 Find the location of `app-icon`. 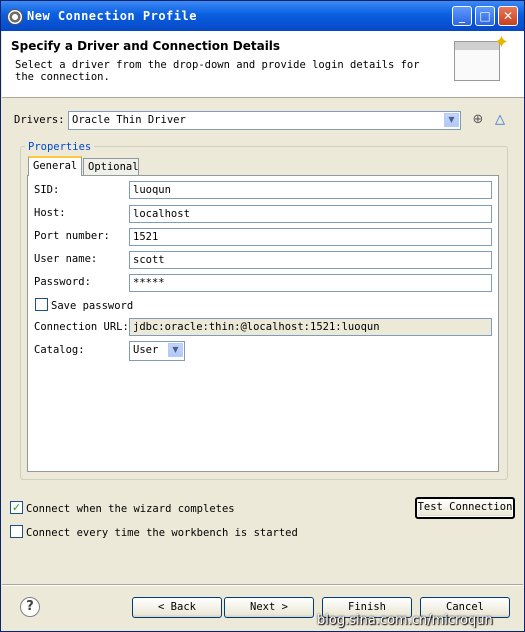

app-icon is located at coordinates (15, 17).